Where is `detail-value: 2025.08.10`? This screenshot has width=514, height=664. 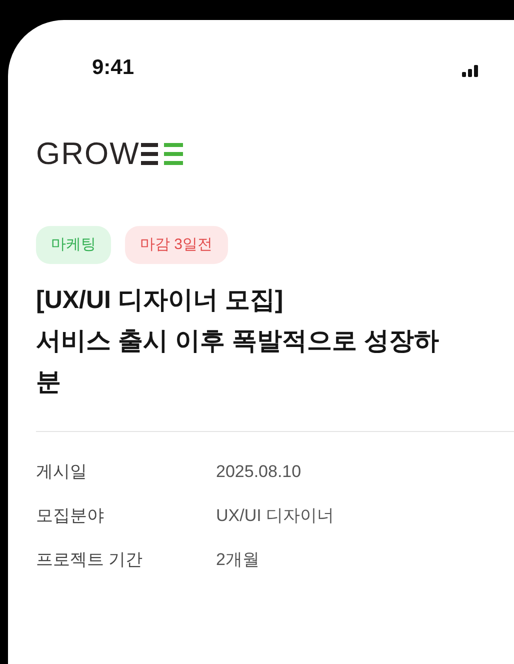 detail-value: 2025.08.10 is located at coordinates (259, 472).